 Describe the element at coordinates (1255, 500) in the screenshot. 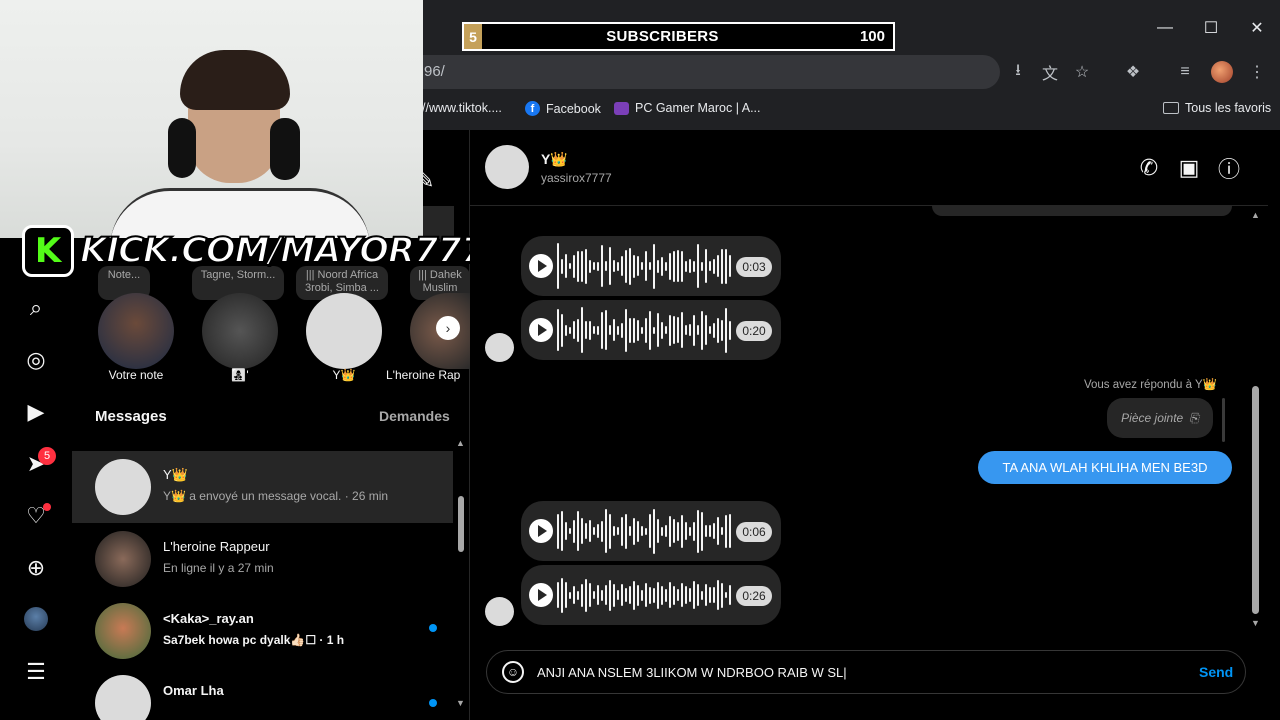

I see `chat-scroll-thumb` at that location.